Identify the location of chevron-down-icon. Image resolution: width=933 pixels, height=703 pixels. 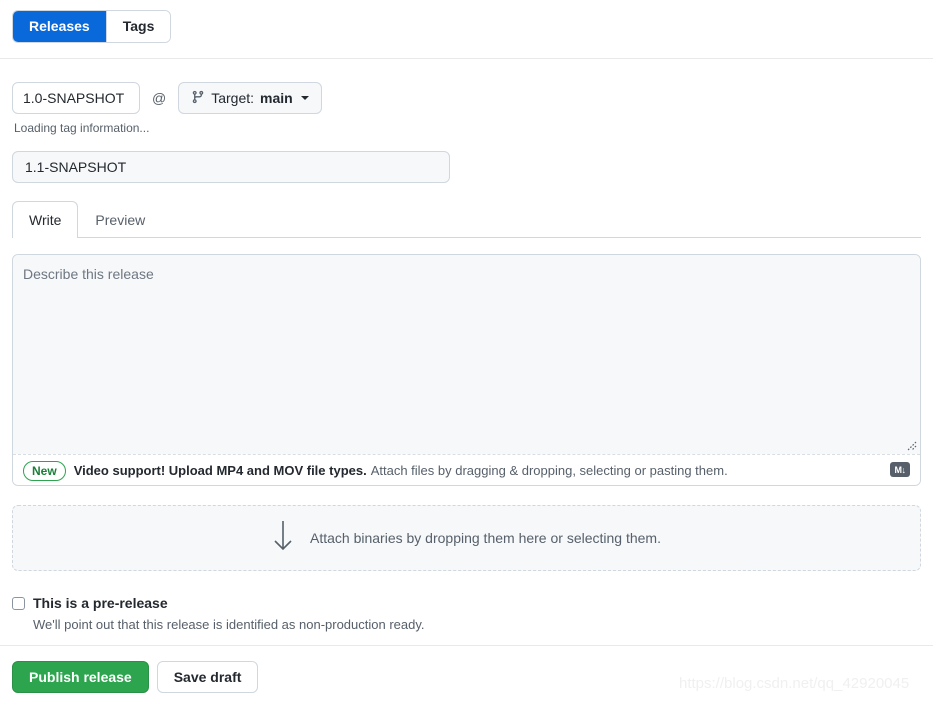
(304, 98).